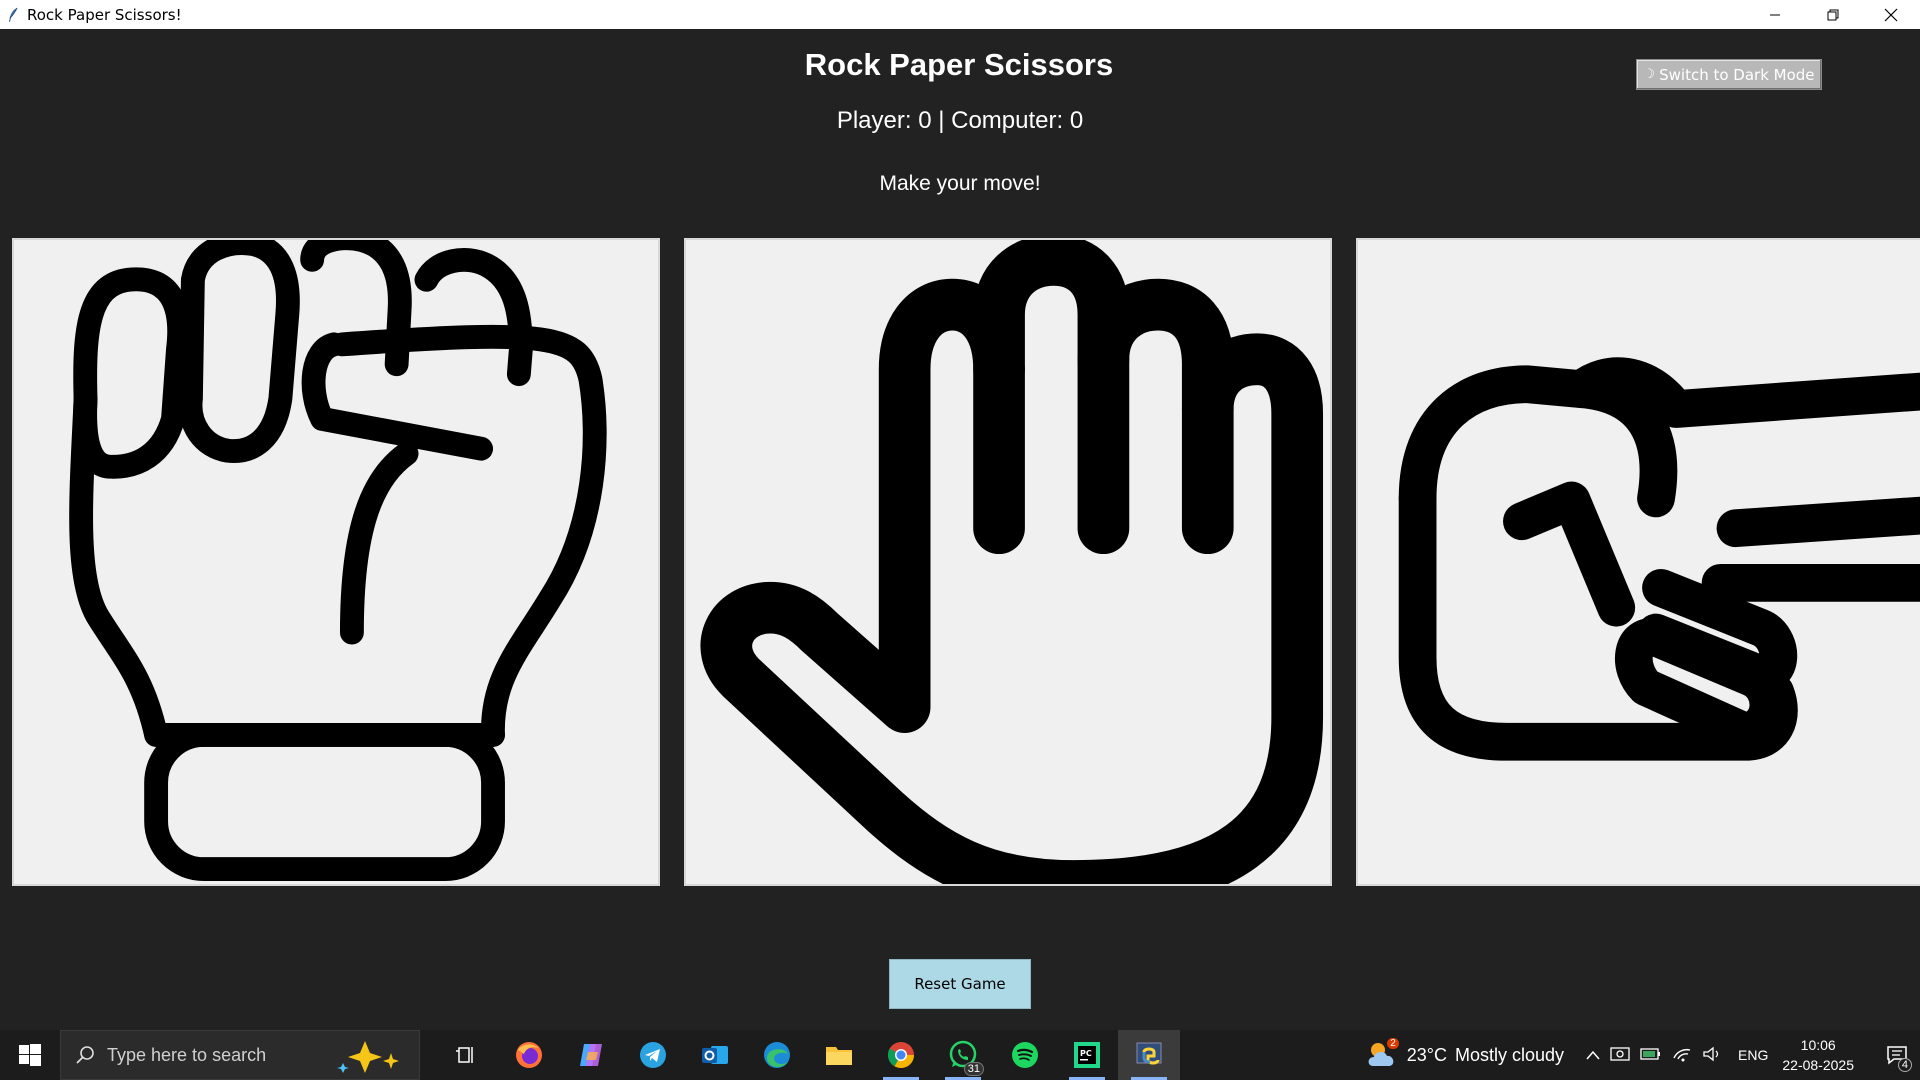 The height and width of the screenshot is (1080, 1920). I want to click on task-view-icon, so click(464, 1055).